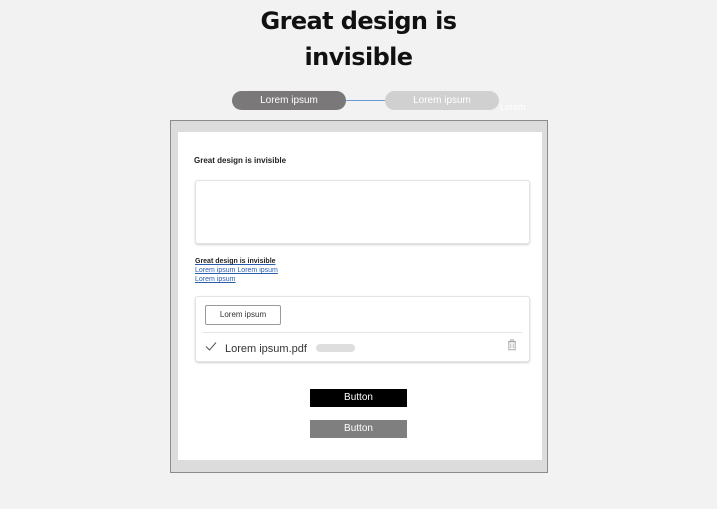 The width and height of the screenshot is (717, 509). What do you see at coordinates (266, 349) in the screenshot?
I see `file-name: Lorem ipsum.pdf` at bounding box center [266, 349].